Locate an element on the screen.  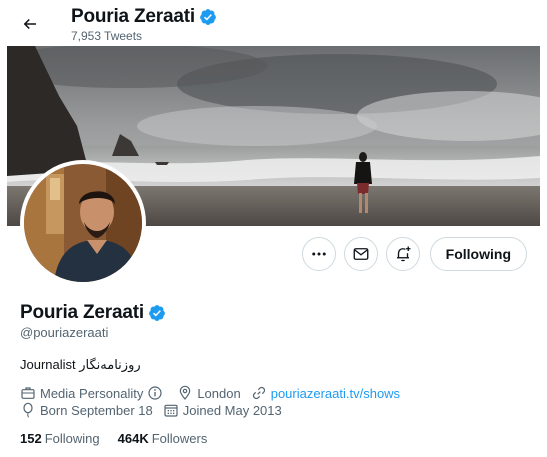
follow-stats: 152 Following 464K Followers is located at coordinates (122, 438).